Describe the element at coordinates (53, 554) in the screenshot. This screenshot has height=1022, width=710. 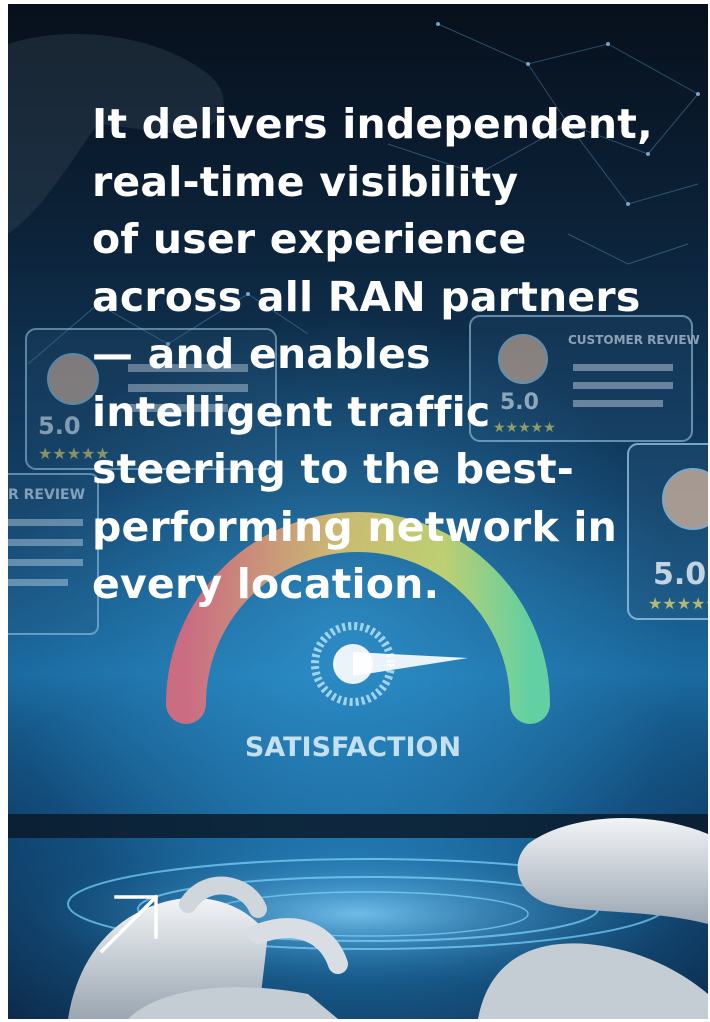
I see `review-card-far-left: R REVIEW` at that location.